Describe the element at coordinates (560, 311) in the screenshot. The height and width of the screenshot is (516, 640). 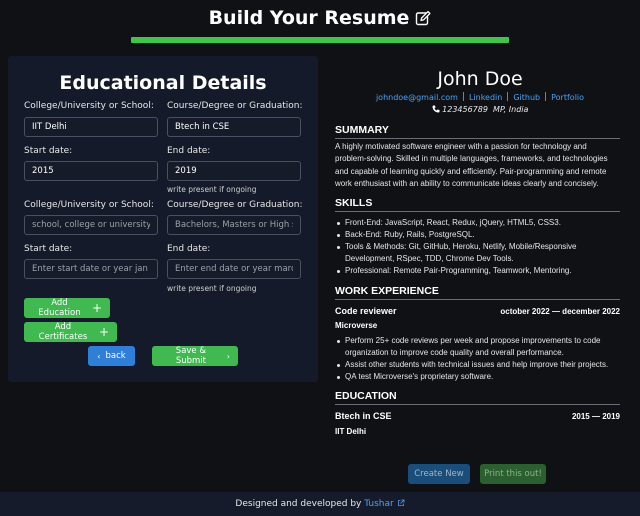
I see `experience-dates: october 2022 — december 2022` at that location.